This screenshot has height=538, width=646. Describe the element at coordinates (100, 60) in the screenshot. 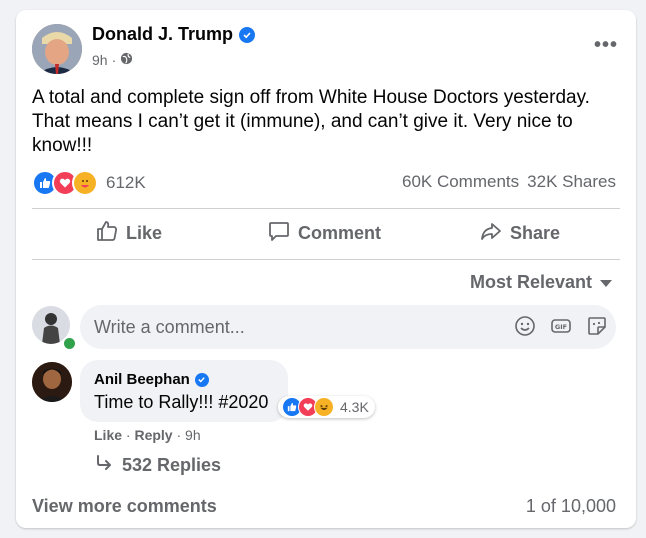

I see `post-time: 9h` at that location.